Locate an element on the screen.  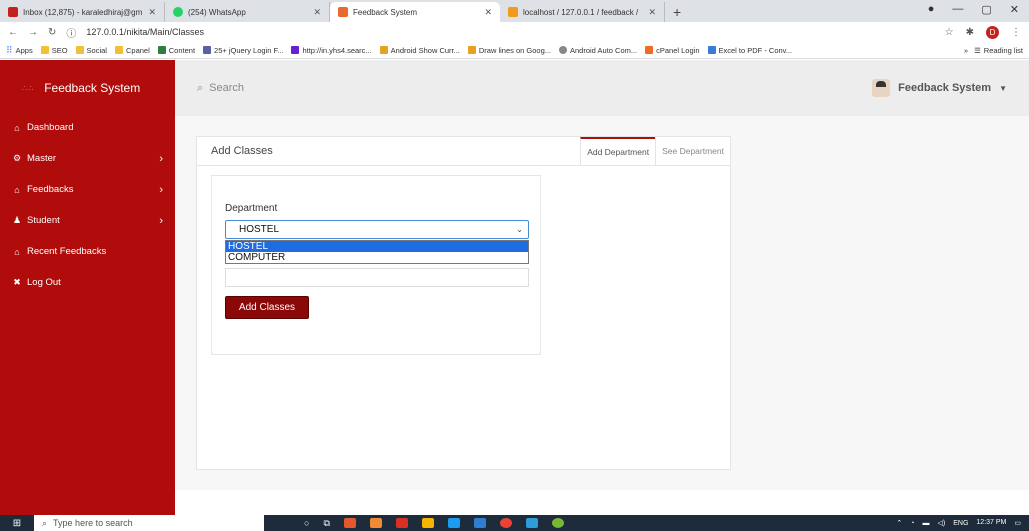
info-icon: ⓘ is located at coordinates (71, 32).